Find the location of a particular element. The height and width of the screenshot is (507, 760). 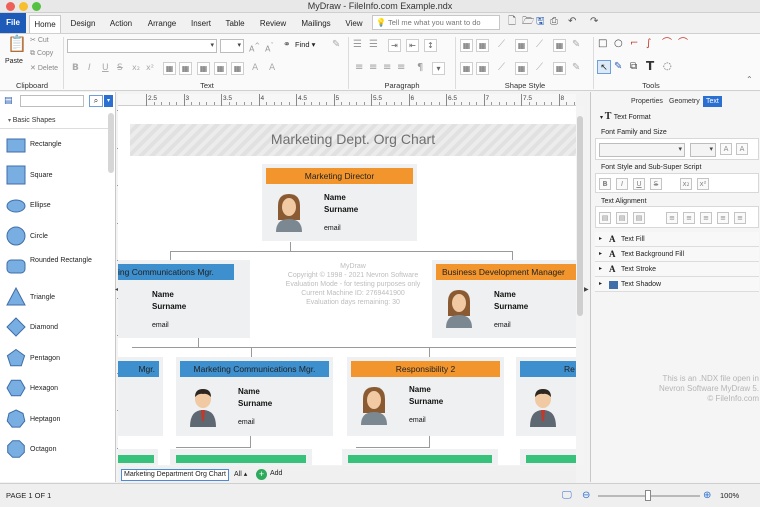

rectangle-tool-icon: □ is located at coordinates (602, 44).